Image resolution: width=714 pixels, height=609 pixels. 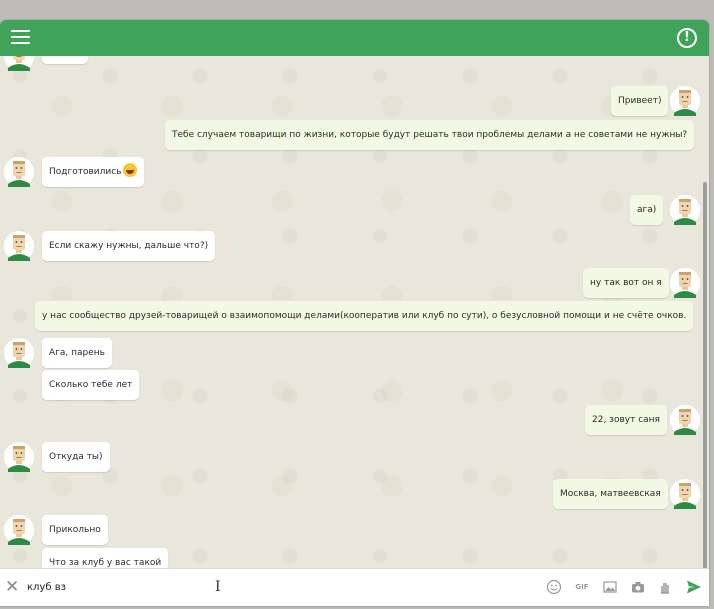 What do you see at coordinates (77, 353) in the screenshot?
I see `message-bubble: Ага, парень` at bounding box center [77, 353].